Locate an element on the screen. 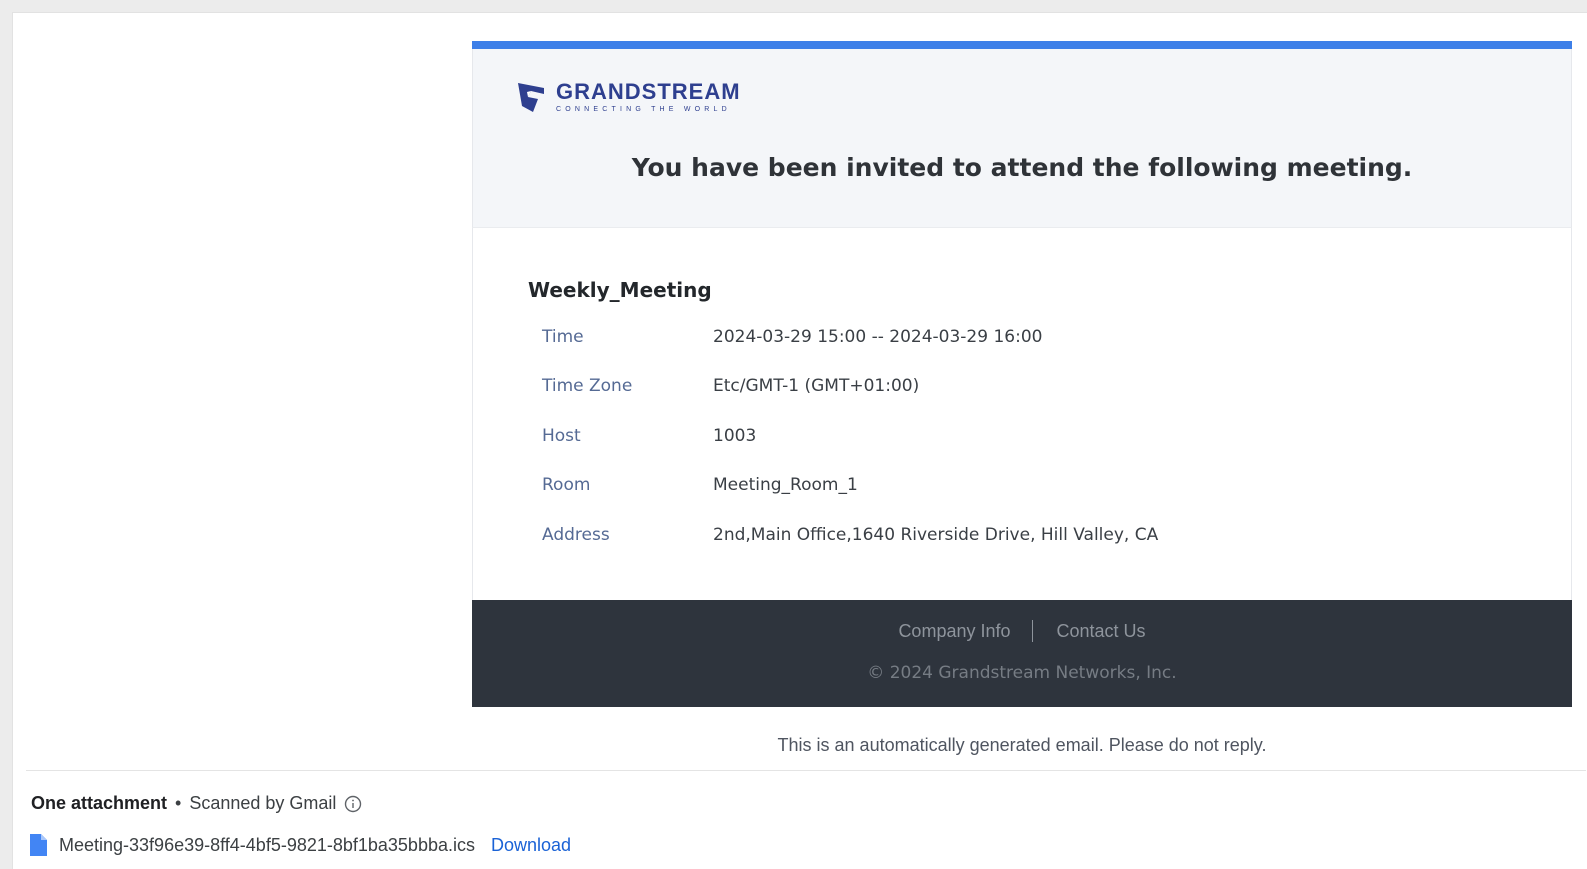 The width and height of the screenshot is (1587, 869). detail-value: 2024-03-29 15:00 -- 2024-03-29 16:00 is located at coordinates (878, 337).